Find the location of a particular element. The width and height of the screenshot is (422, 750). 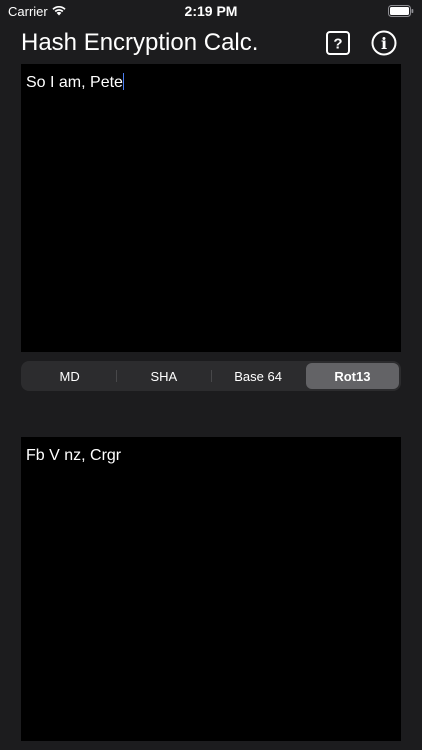

input-text: So I am, Pete is located at coordinates (74, 82).